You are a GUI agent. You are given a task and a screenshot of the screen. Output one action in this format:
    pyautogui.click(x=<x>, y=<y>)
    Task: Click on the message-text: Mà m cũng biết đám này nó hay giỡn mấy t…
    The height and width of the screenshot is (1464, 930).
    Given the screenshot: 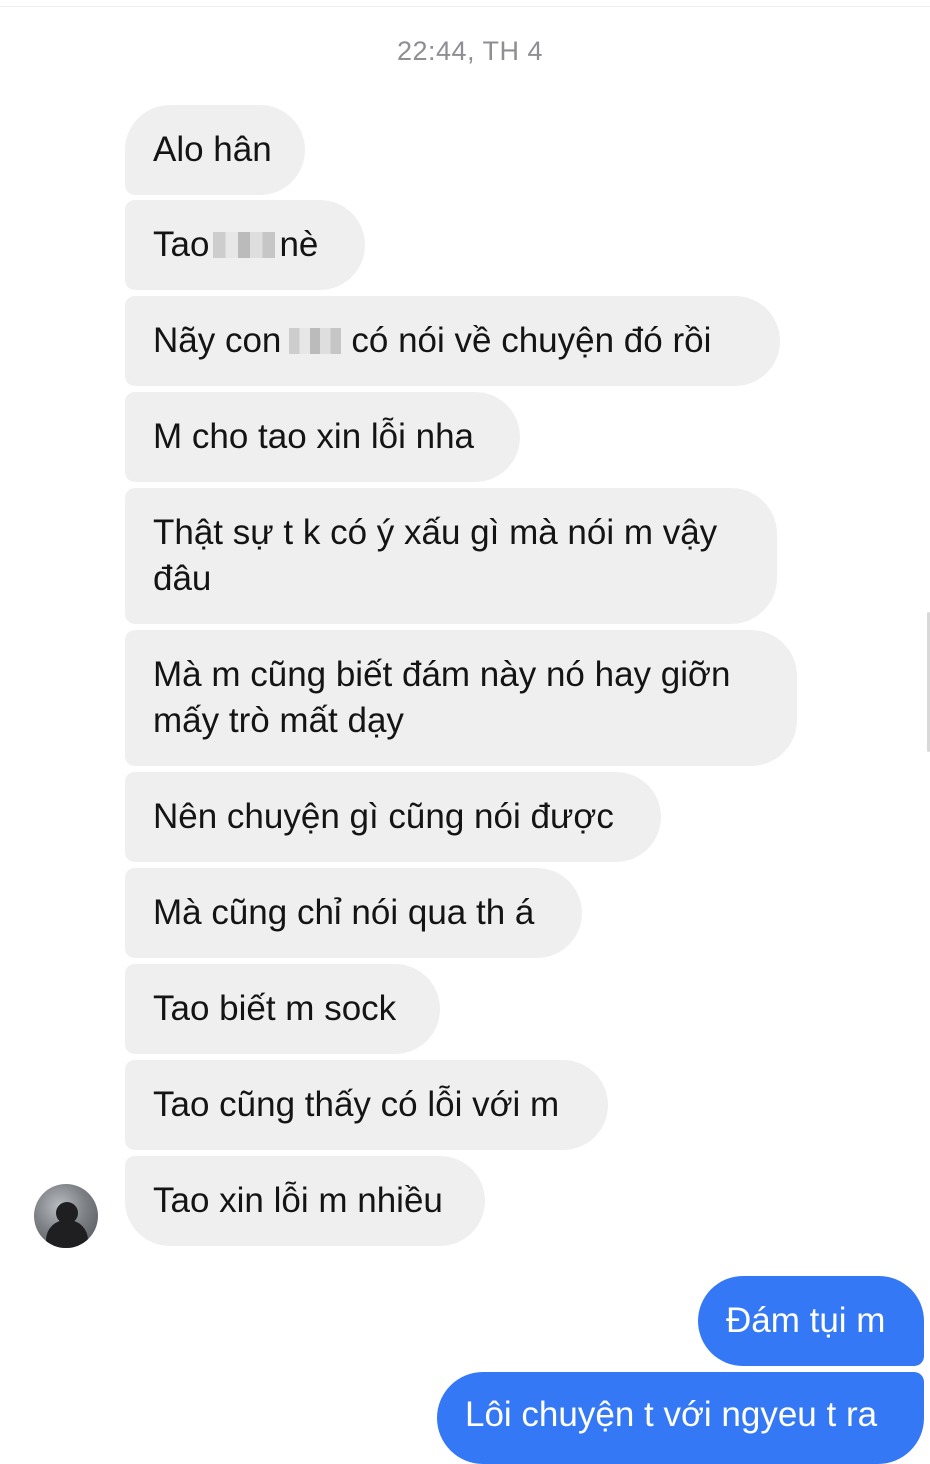 What is the action you would take?
    pyautogui.click(x=441, y=698)
    